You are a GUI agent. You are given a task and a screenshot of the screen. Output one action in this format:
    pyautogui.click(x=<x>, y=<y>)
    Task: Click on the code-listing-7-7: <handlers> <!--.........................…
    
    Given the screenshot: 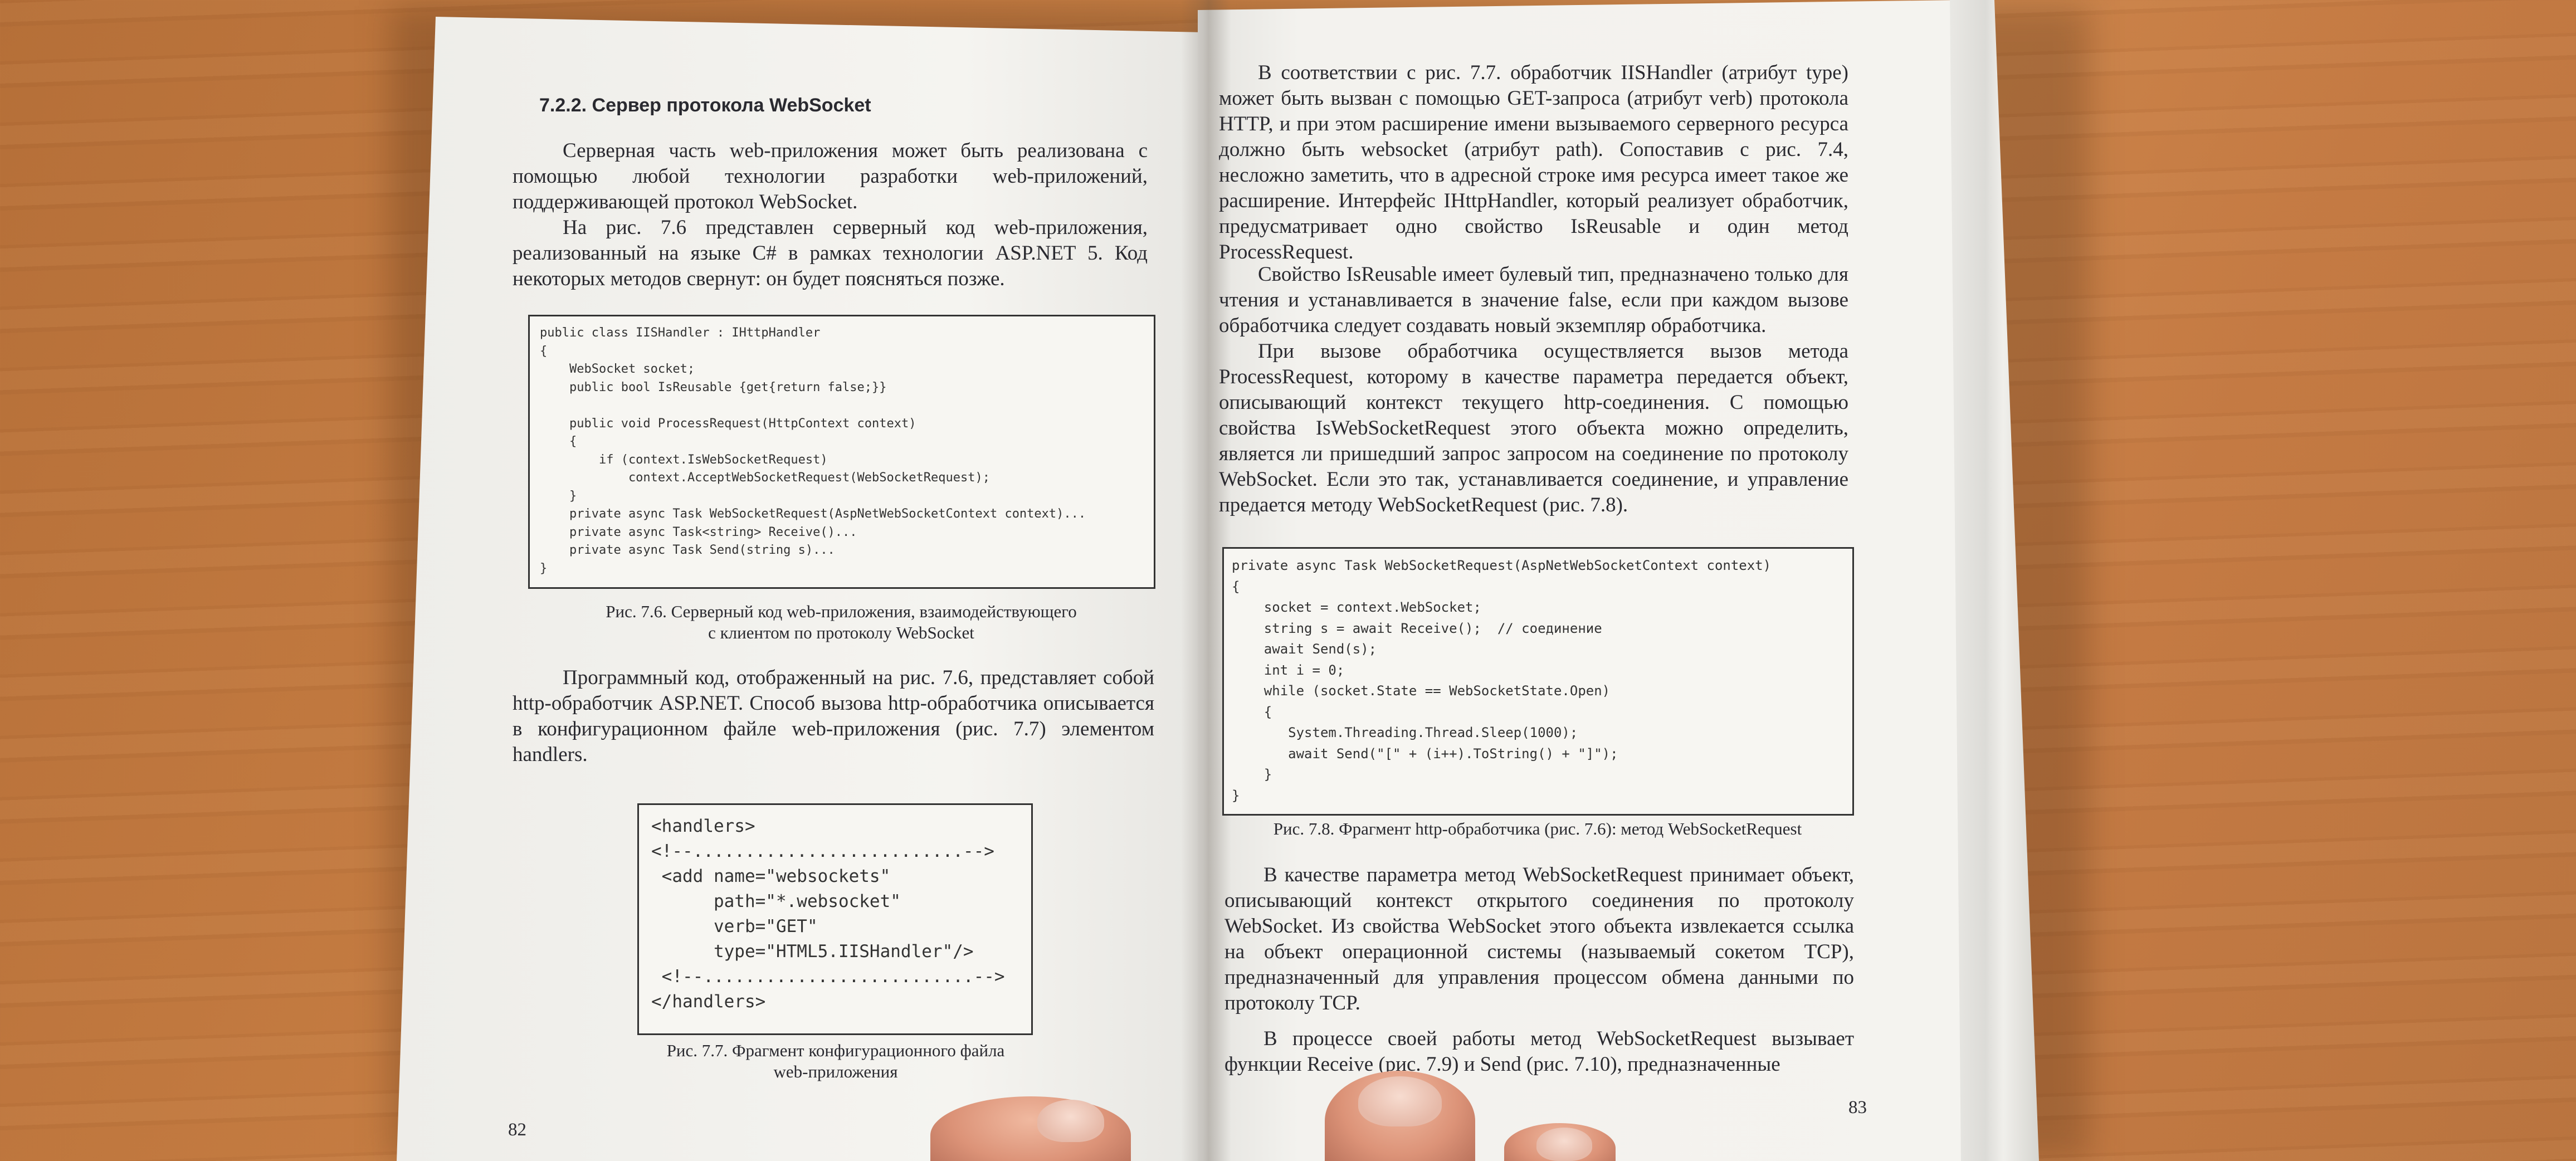 What is the action you would take?
    pyautogui.click(x=828, y=914)
    